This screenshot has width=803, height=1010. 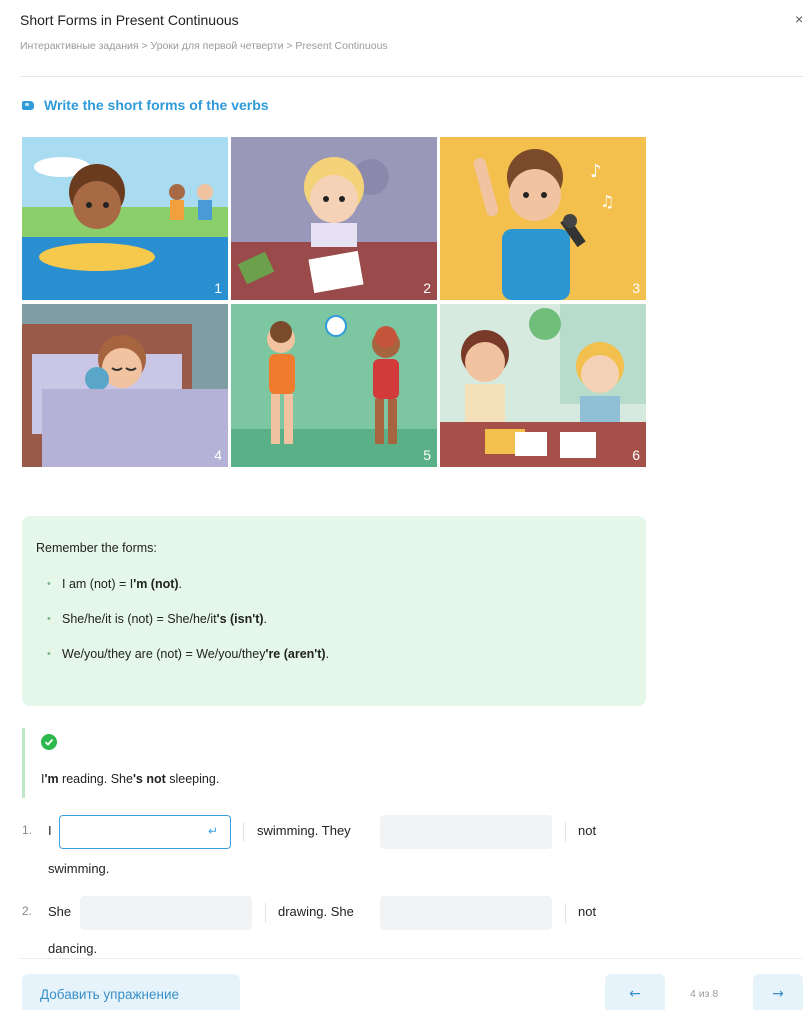 What do you see at coordinates (704, 994) in the screenshot?
I see `page-counter: 4 из 8` at bounding box center [704, 994].